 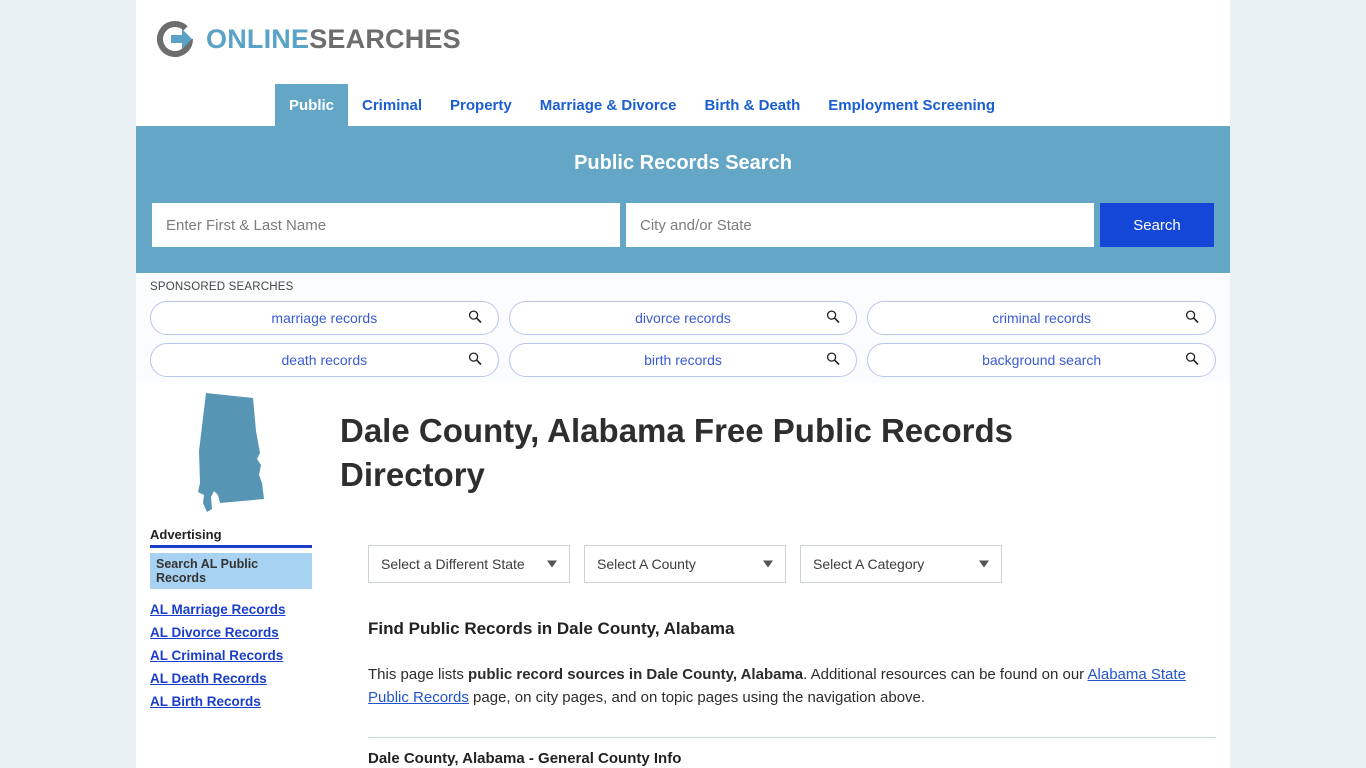 What do you see at coordinates (608, 105) in the screenshot?
I see `tab-marriage-divorce: Marriage & Divorce` at bounding box center [608, 105].